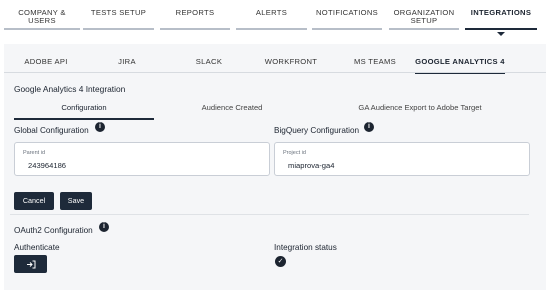 The width and height of the screenshot is (550, 294). I want to click on section-title: Google Analytics 4 Integration, so click(70, 89).